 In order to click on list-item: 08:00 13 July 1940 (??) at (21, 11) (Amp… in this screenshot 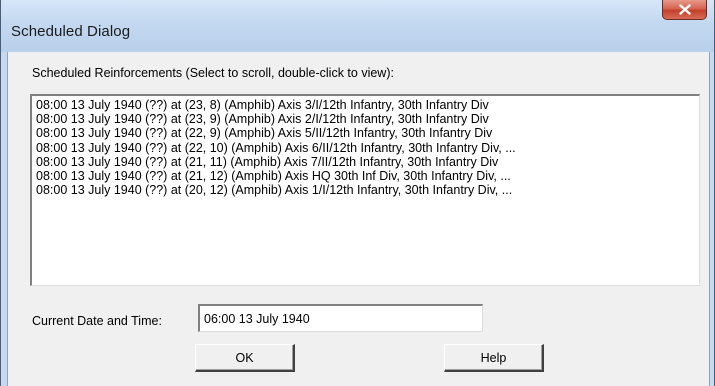, I will do `click(367, 162)`.